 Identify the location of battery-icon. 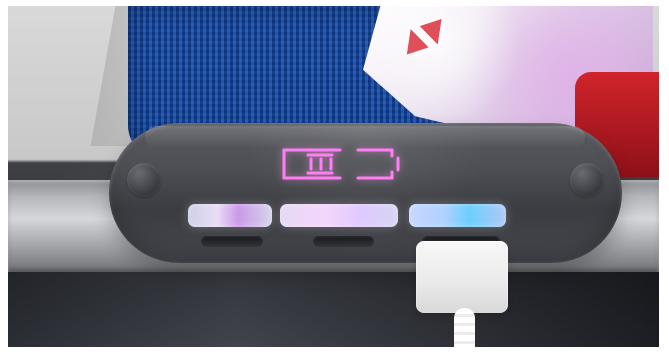
(346, 164).